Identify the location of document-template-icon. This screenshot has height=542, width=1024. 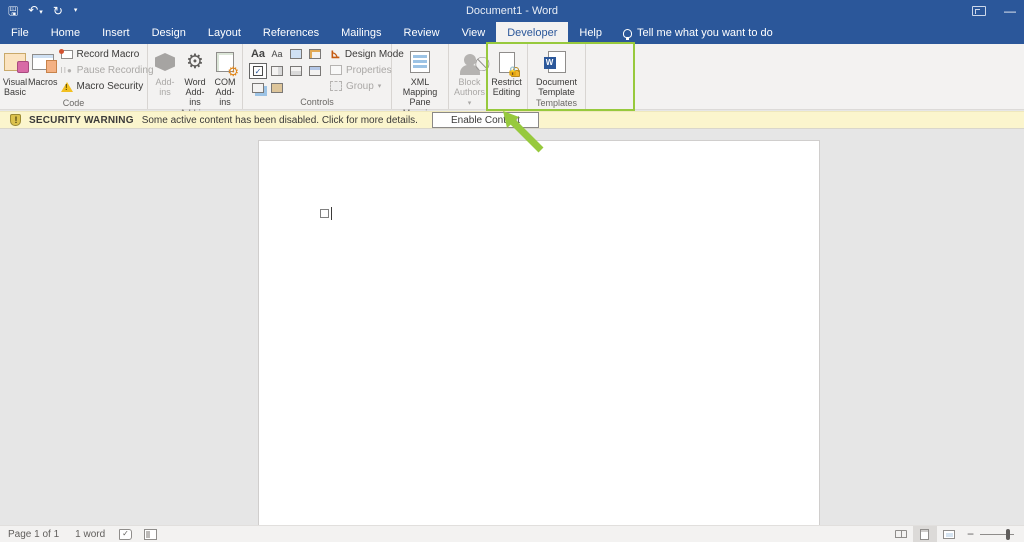
(556, 62).